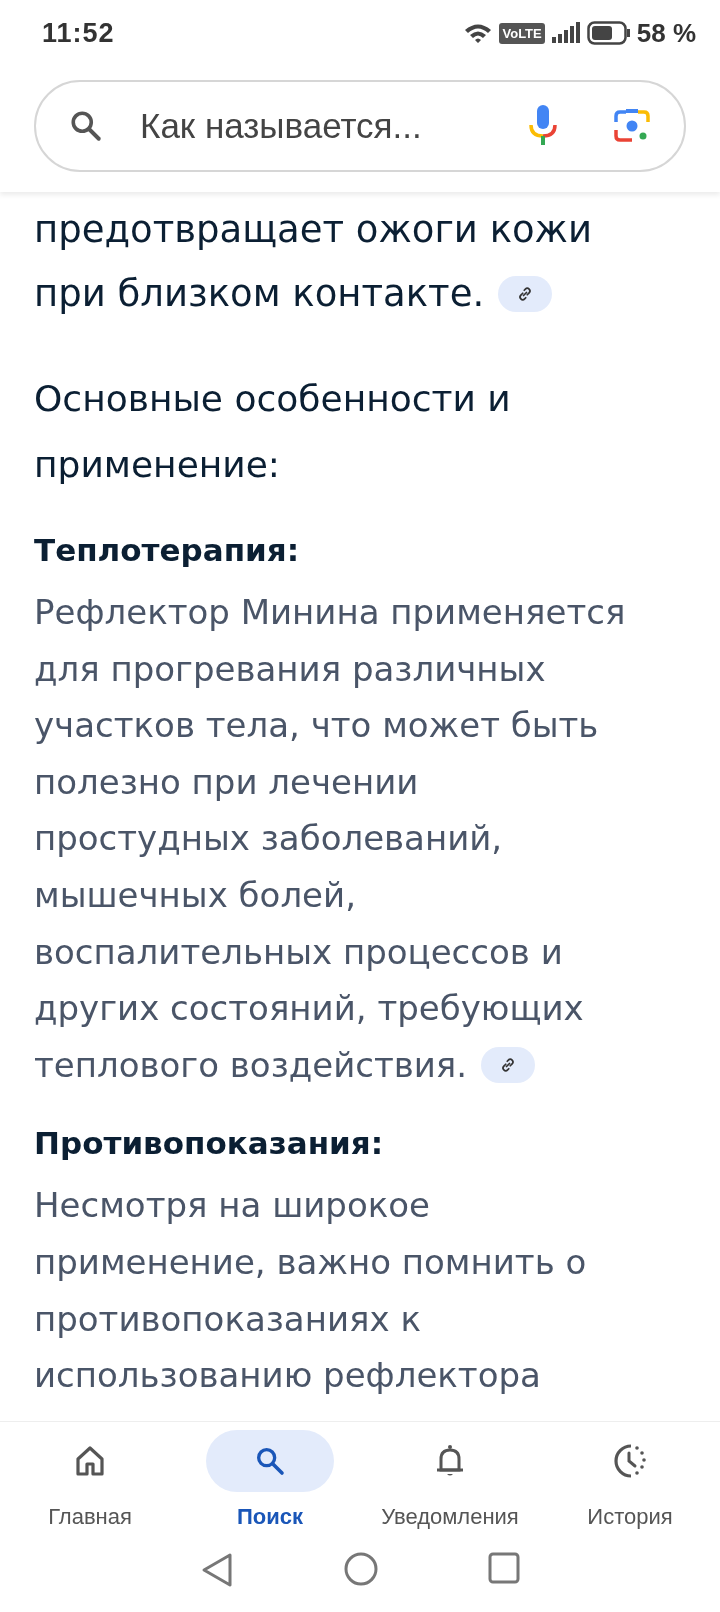 The width and height of the screenshot is (720, 1612). Describe the element at coordinates (313, 230) in the screenshot. I see `answer-text: предотвращает ожоги кожи` at that location.